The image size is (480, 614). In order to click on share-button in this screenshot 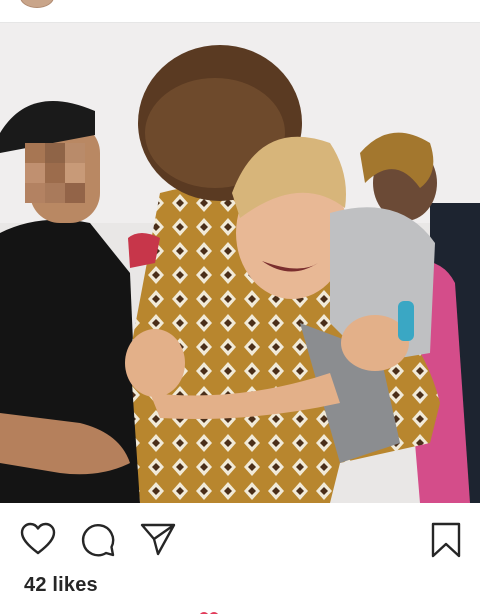, I will do `click(158, 540)`.